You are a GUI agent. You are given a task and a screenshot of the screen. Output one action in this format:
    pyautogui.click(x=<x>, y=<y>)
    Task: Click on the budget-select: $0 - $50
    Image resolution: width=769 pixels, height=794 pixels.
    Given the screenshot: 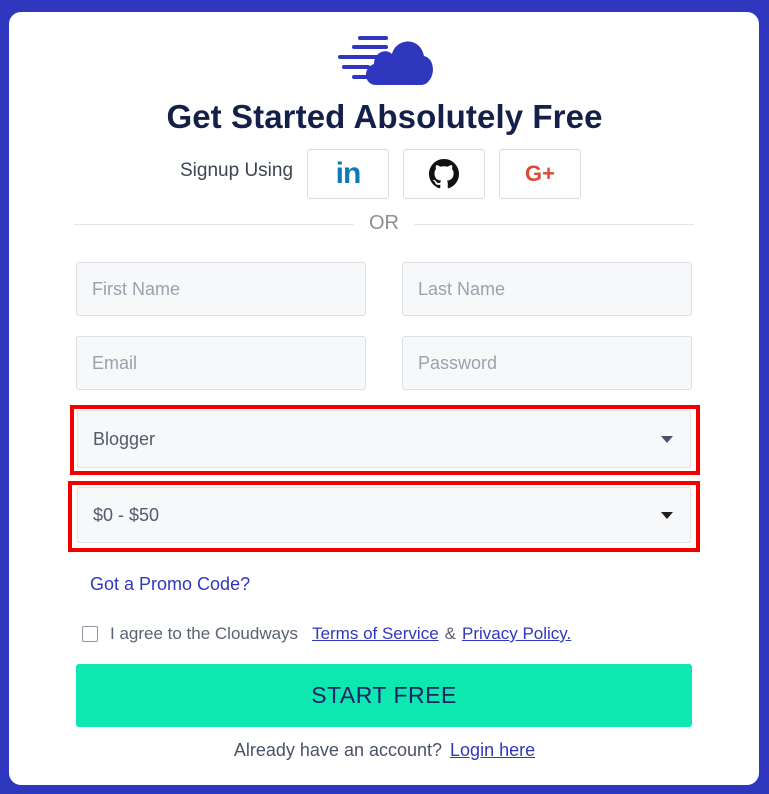 What is the action you would take?
    pyautogui.click(x=384, y=515)
    